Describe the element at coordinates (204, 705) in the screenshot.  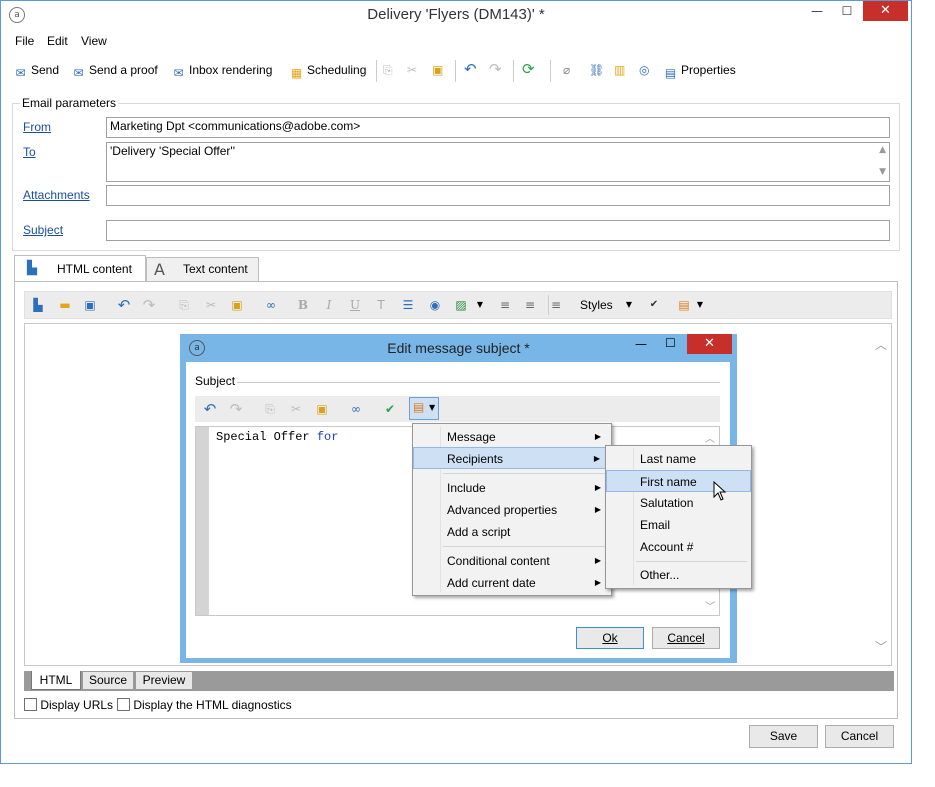
I see `display-html-diagnostics-checkbox: Display the HTML diagnostics` at that location.